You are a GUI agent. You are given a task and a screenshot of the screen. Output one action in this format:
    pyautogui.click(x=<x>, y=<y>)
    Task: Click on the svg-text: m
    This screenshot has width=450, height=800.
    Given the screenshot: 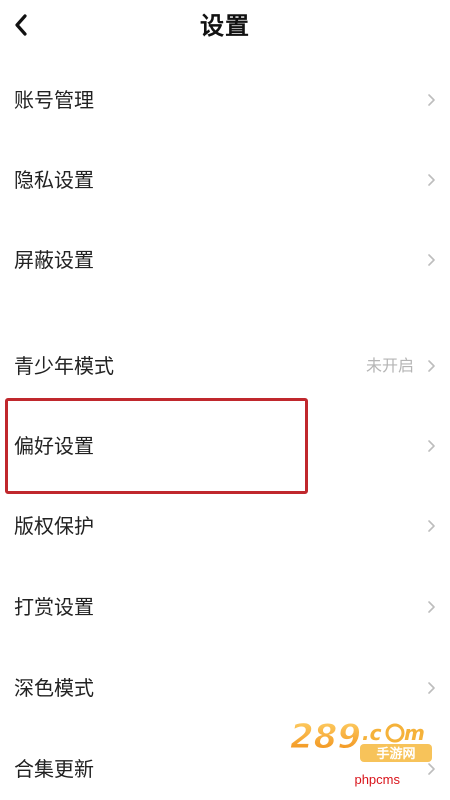 What is the action you would take?
    pyautogui.click(x=414, y=733)
    